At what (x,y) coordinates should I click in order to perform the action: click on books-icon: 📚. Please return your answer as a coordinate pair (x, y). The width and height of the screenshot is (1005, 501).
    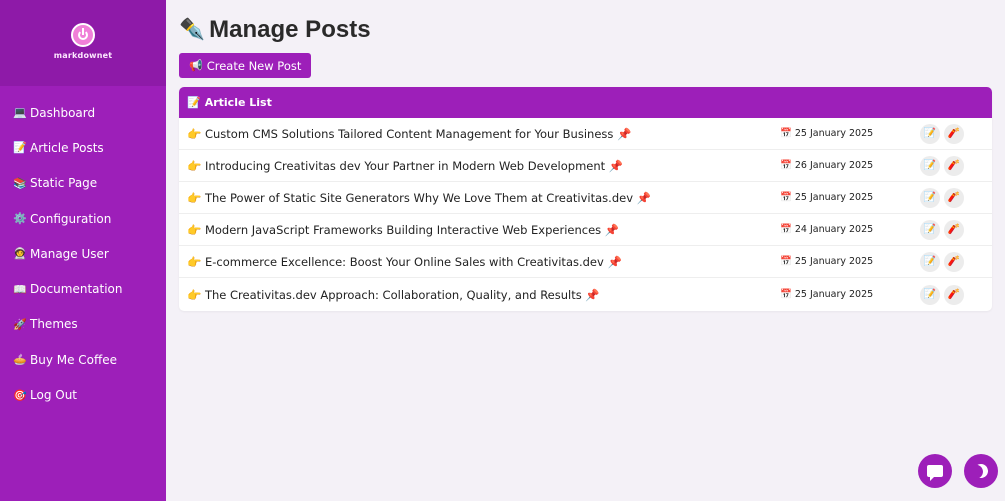
    Looking at the image, I should click on (20, 183).